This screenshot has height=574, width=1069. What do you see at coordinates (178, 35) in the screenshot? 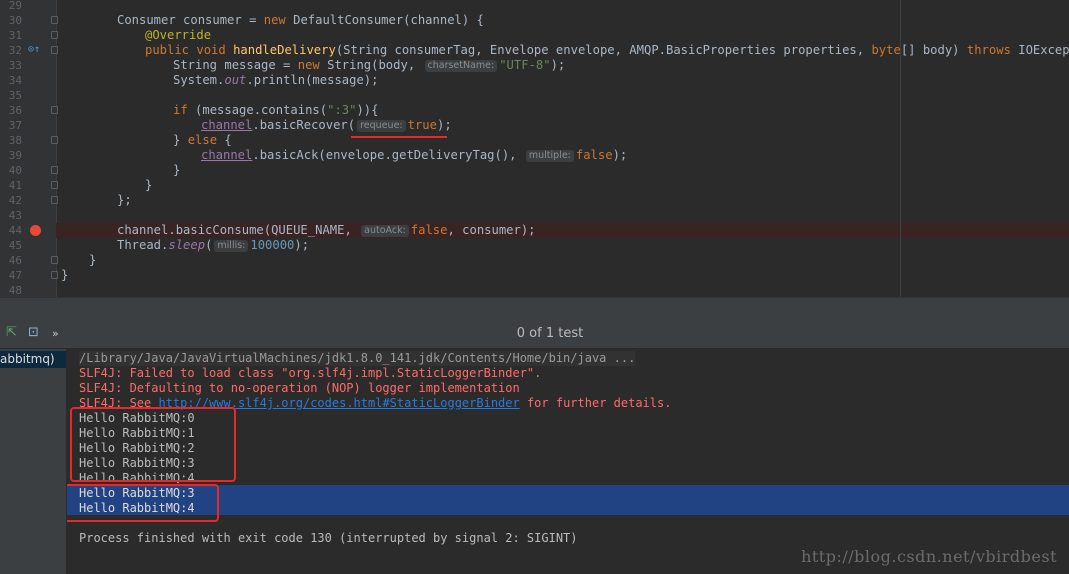
I see `code-line-31: @Override` at bounding box center [178, 35].